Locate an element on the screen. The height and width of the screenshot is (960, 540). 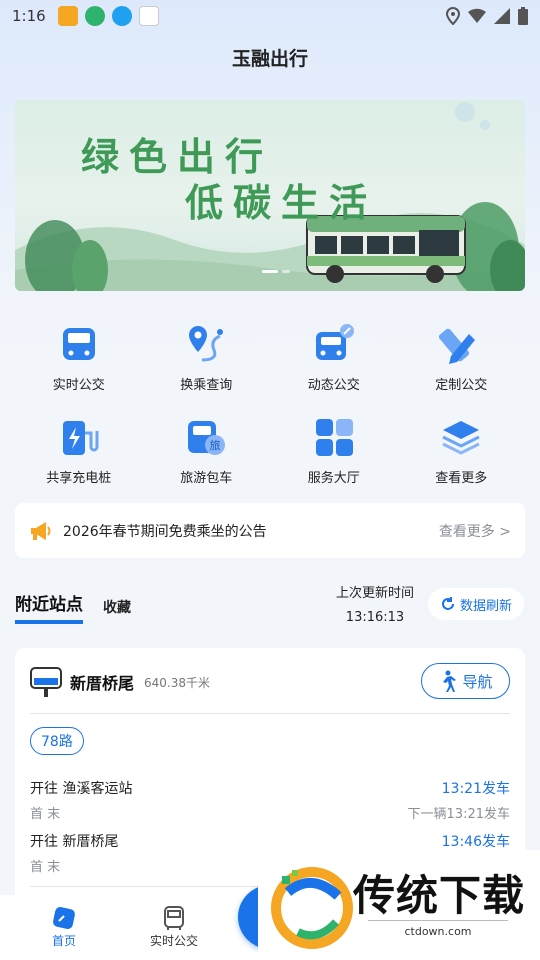
station-header: 新厝桥尾 640.38千米 is located at coordinates (120, 682).